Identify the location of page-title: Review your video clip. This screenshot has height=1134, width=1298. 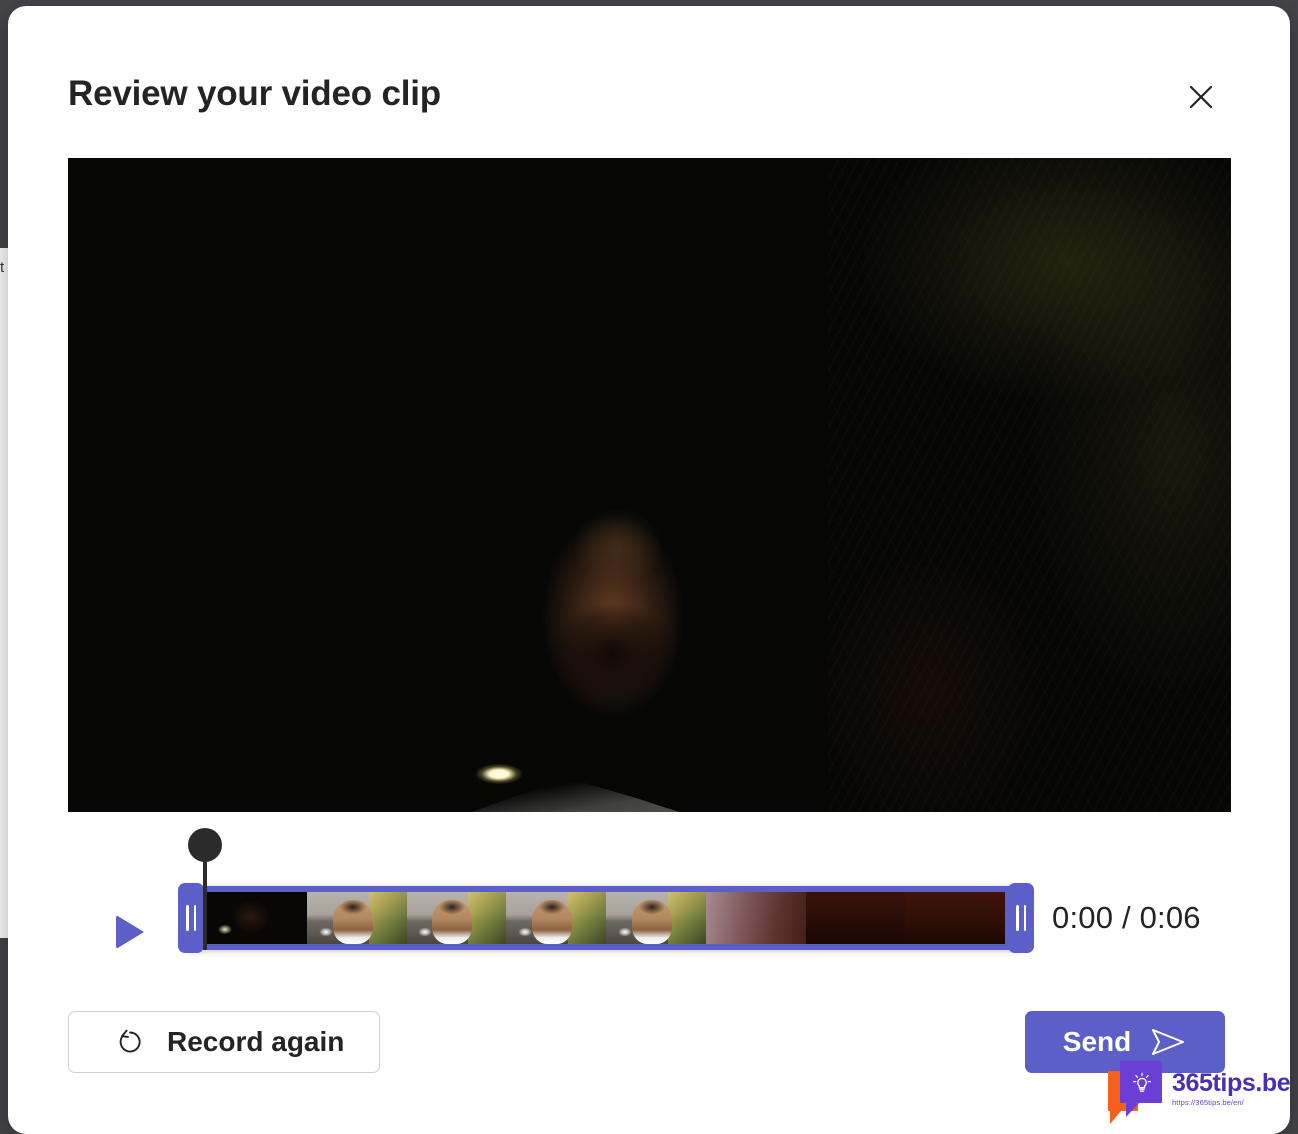
(254, 93).